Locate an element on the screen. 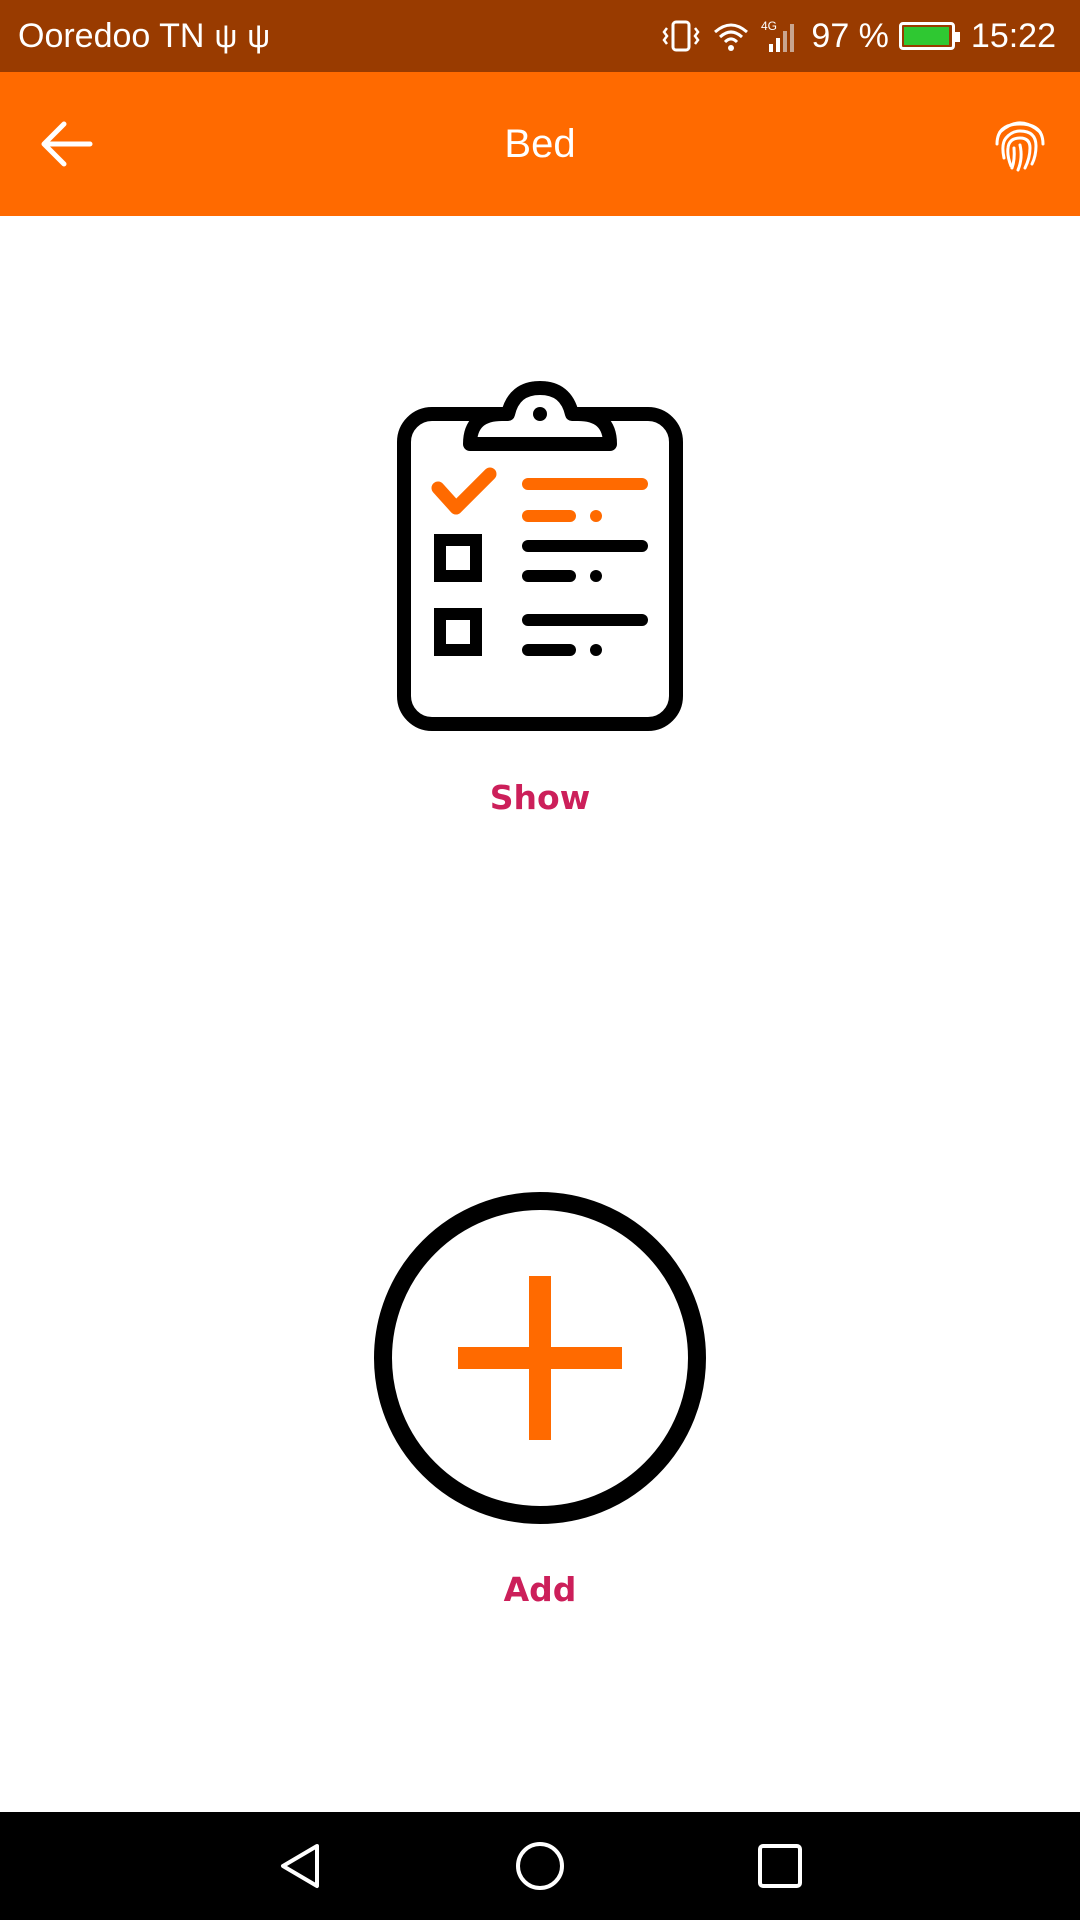 This screenshot has height=1920, width=1080. status-right: 4G 97 % 15:22 is located at coordinates (858, 36).